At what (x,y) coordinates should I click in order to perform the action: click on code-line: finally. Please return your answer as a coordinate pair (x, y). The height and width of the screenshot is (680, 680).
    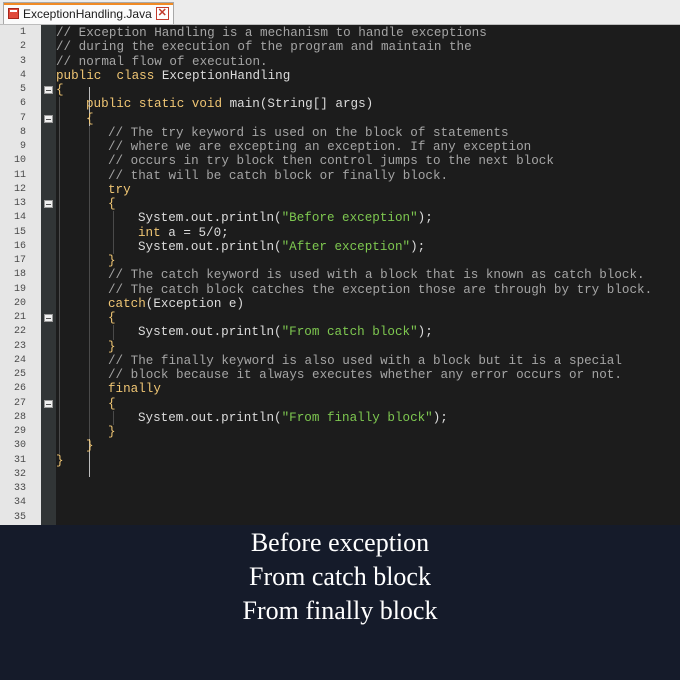
    Looking at the image, I should click on (134, 389).